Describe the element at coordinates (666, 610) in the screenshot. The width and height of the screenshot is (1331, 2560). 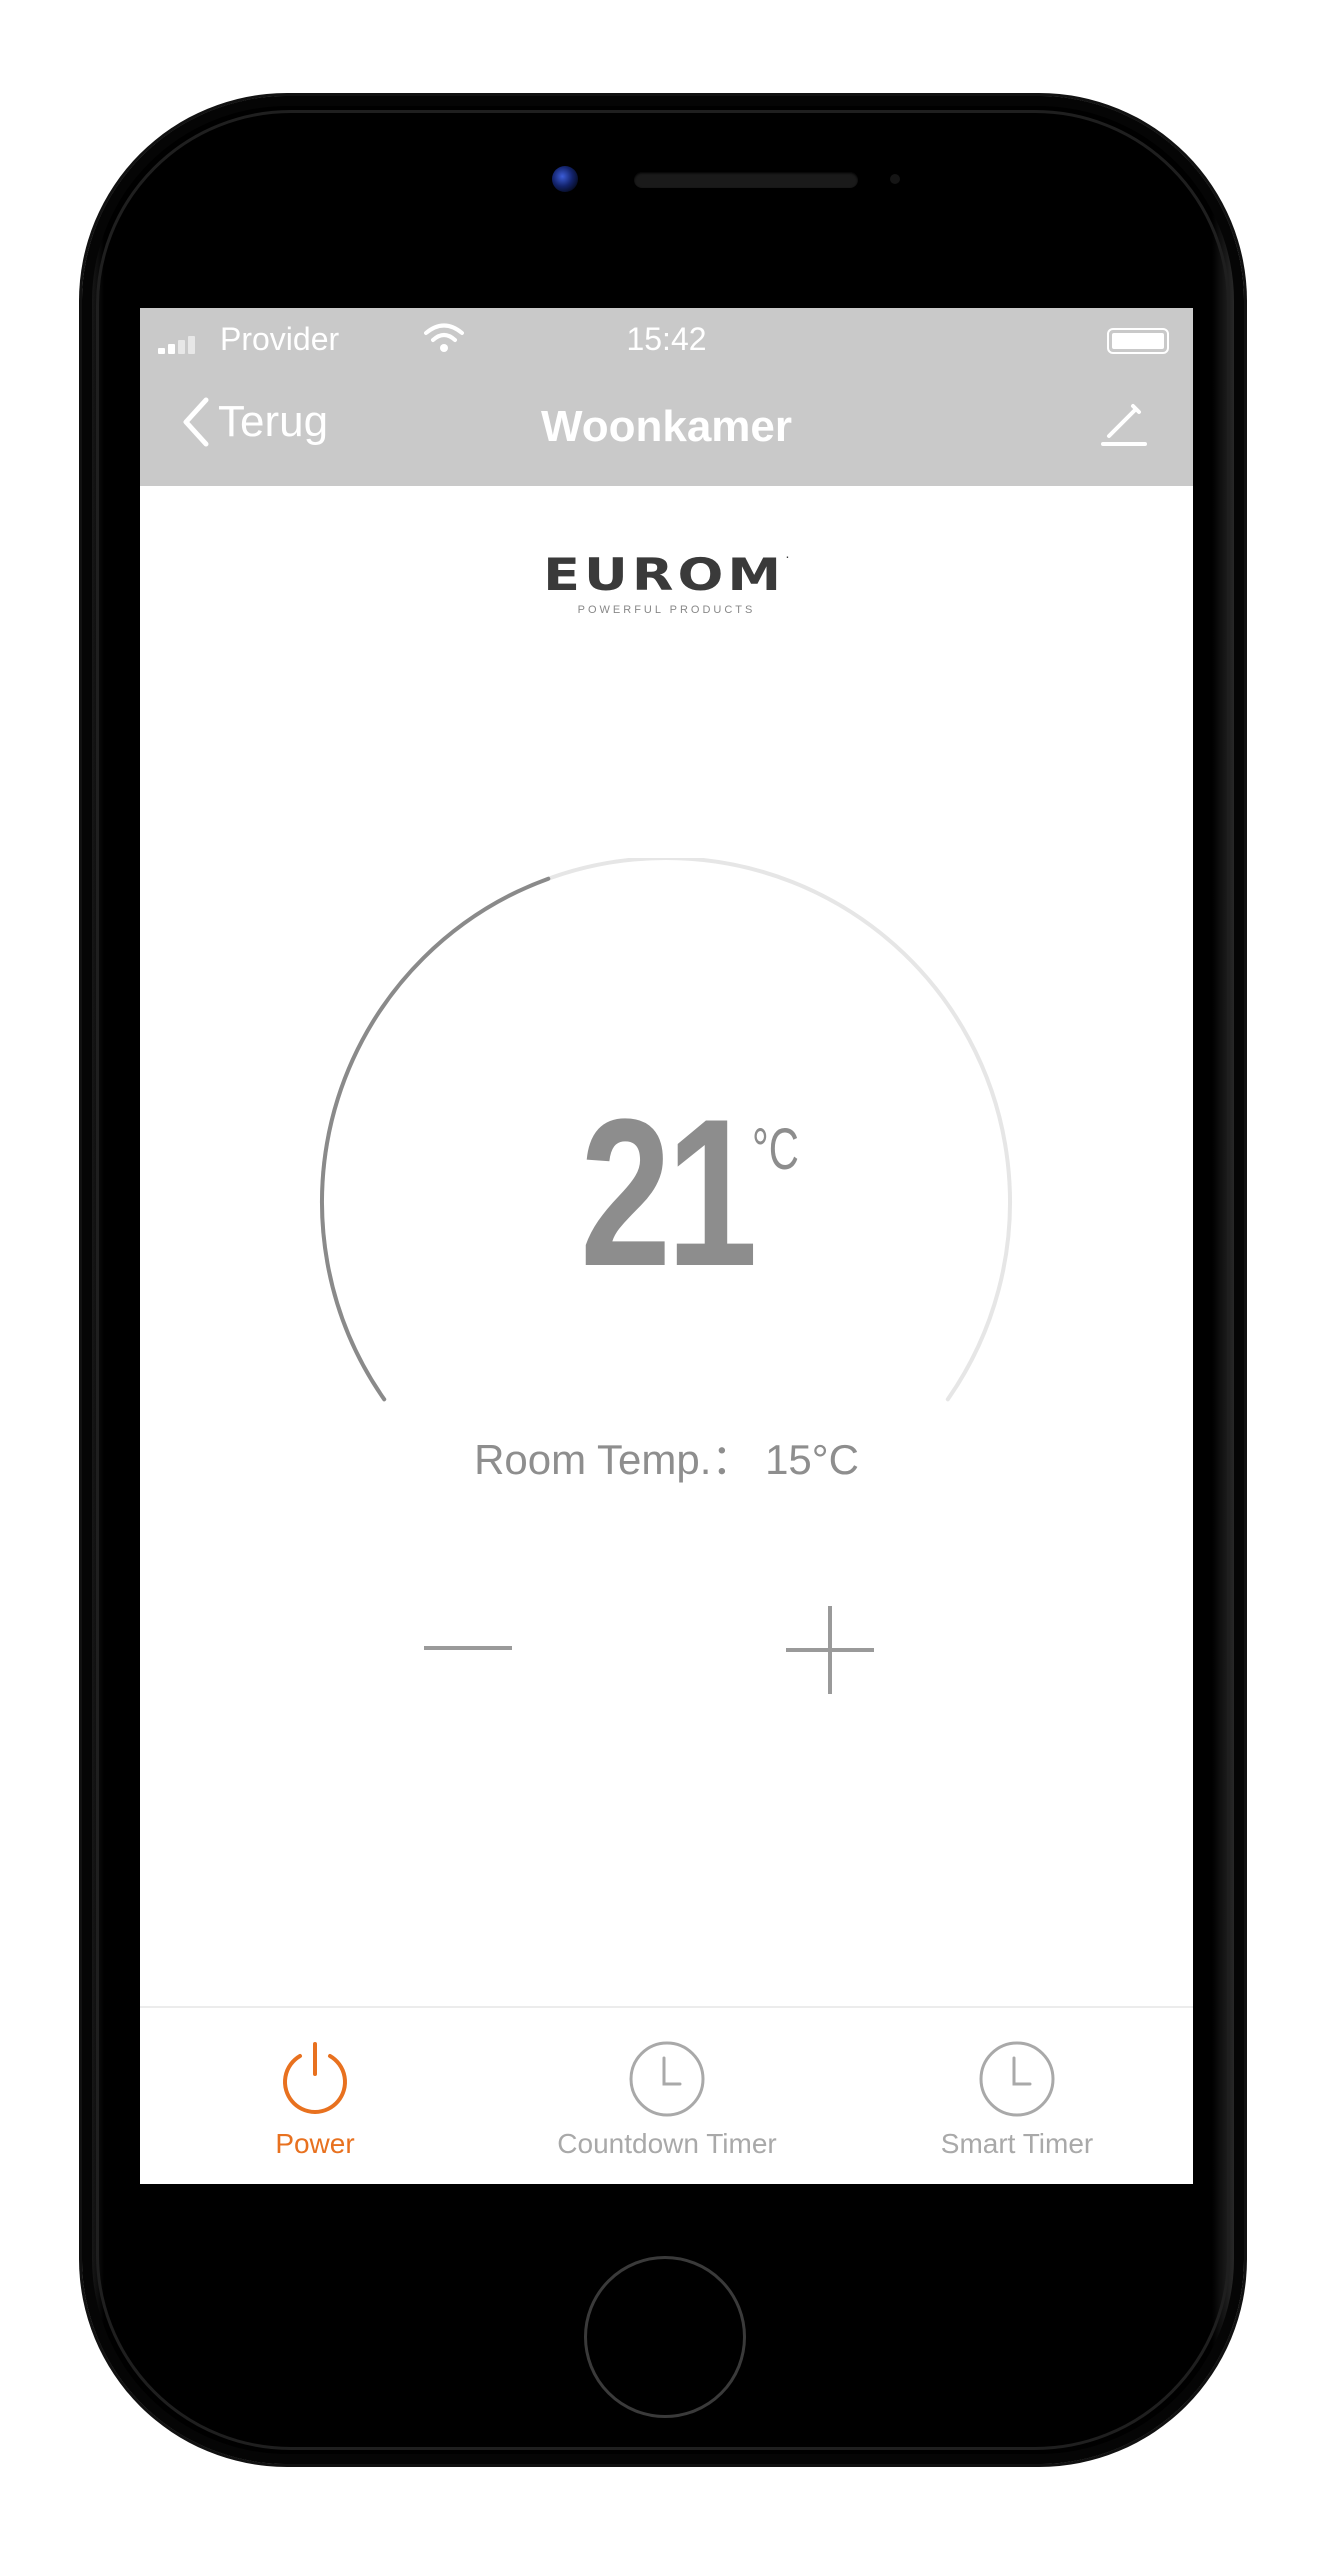
I see `logo-tagline: POWERFUL PRODUCTS` at that location.